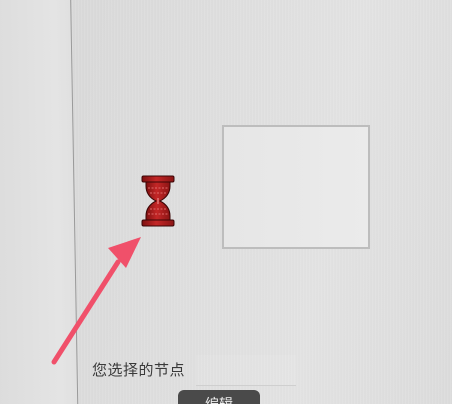  What do you see at coordinates (246, 370) in the screenshot?
I see `selected-node-field` at bounding box center [246, 370].